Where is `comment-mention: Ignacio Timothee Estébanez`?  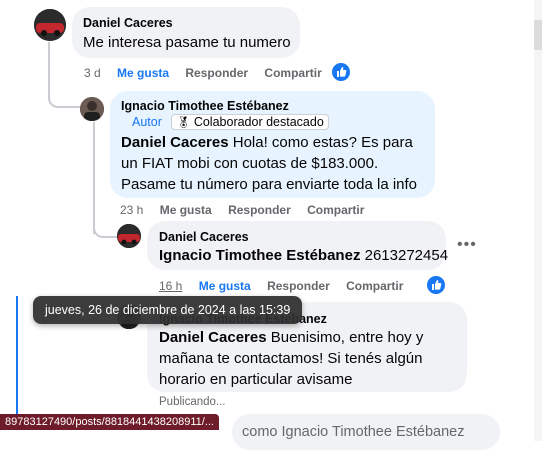
comment-mention: Ignacio Timothee Estébanez is located at coordinates (259, 255).